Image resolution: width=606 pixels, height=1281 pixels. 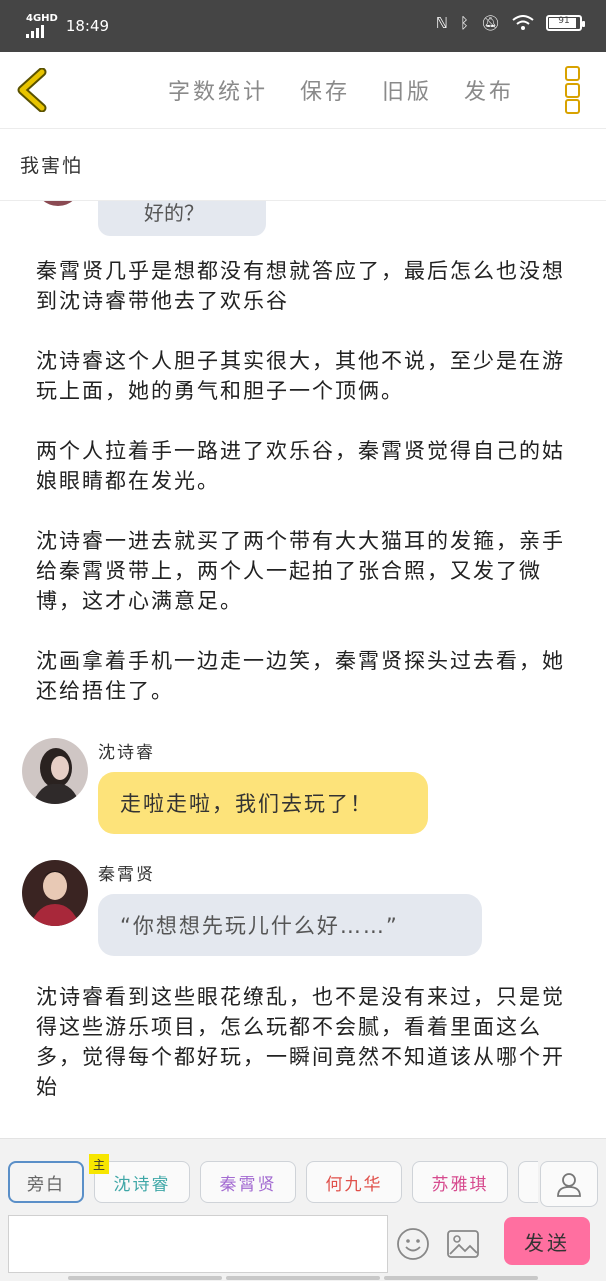 I want to click on dialog-bubble: “你想想先玩儿什么好……”, so click(x=290, y=925).